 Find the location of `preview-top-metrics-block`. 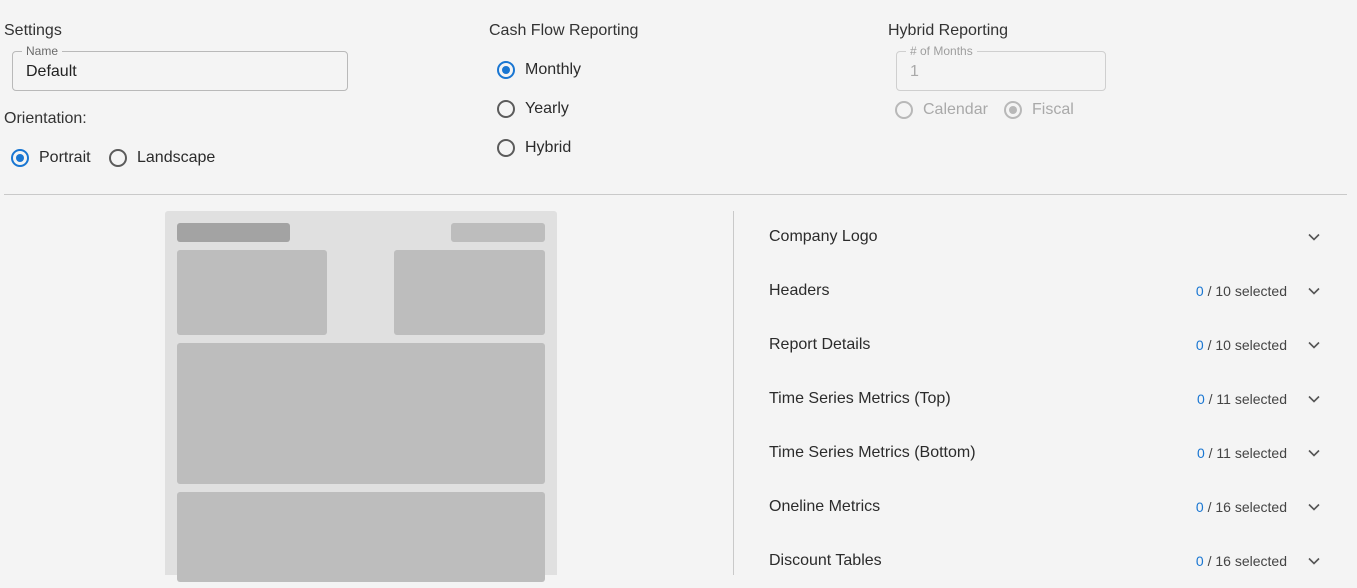

preview-top-metrics-block is located at coordinates (361, 413).